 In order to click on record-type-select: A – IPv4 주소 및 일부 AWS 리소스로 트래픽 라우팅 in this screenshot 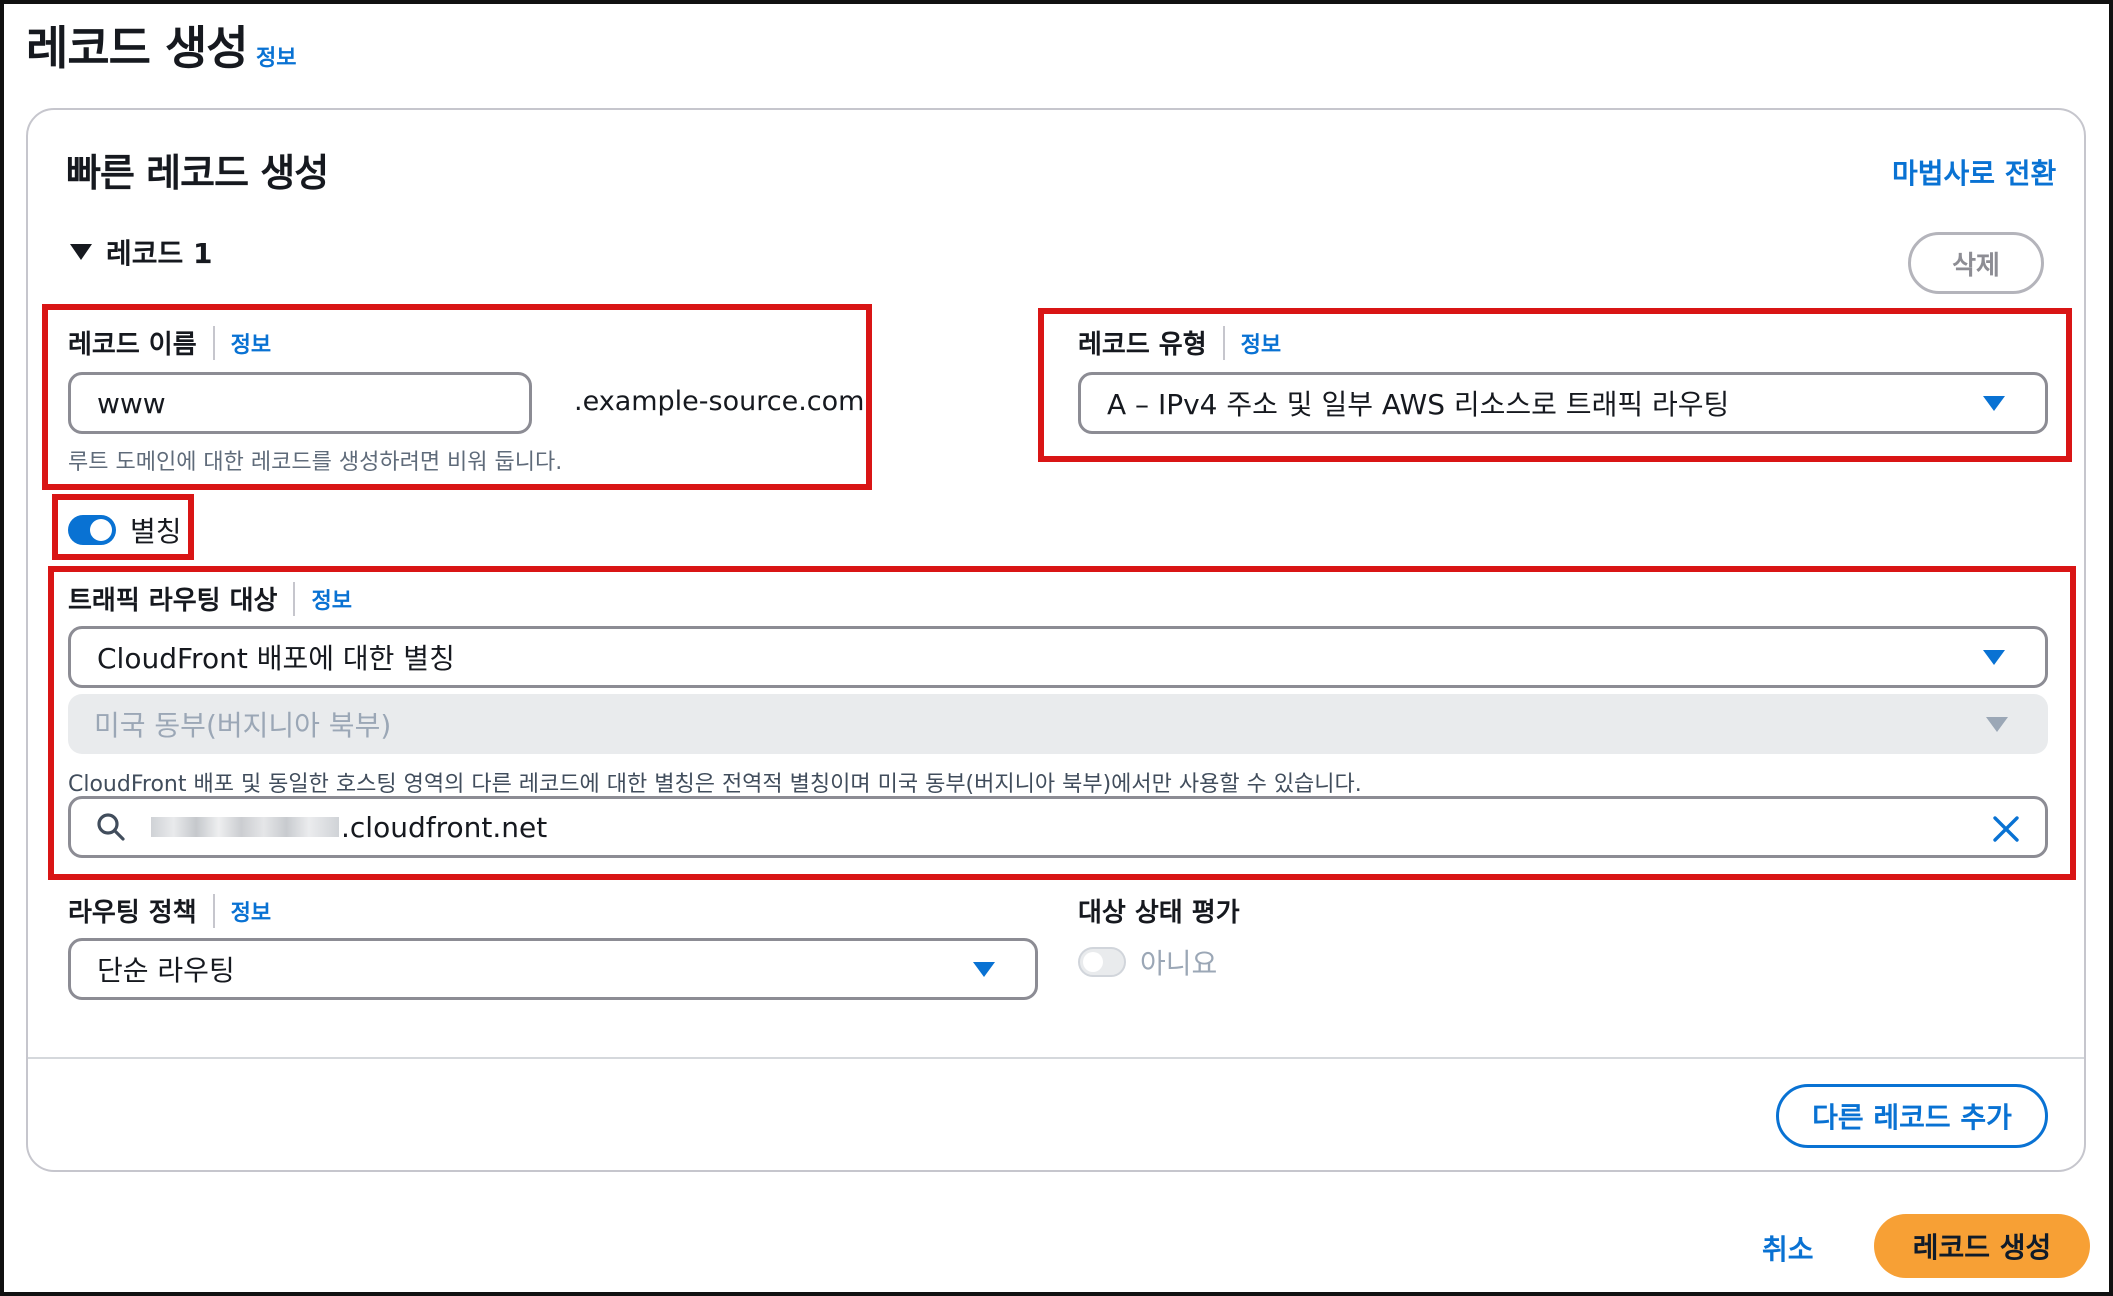, I will do `click(1563, 403)`.